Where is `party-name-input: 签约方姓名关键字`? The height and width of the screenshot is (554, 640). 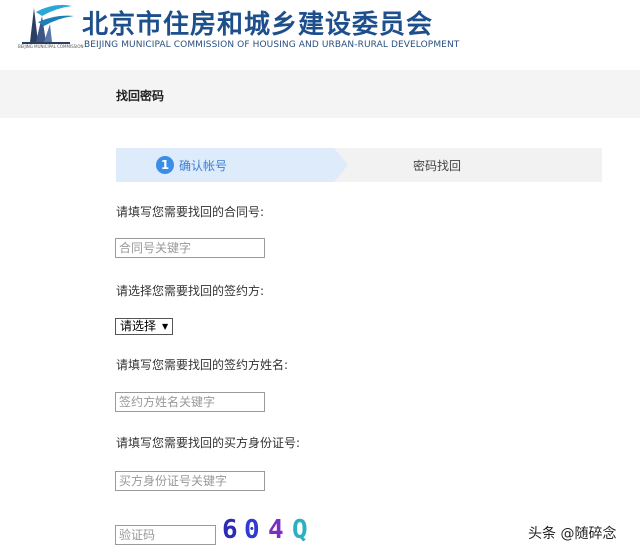
party-name-input: 签约方姓名关键字 is located at coordinates (190, 402).